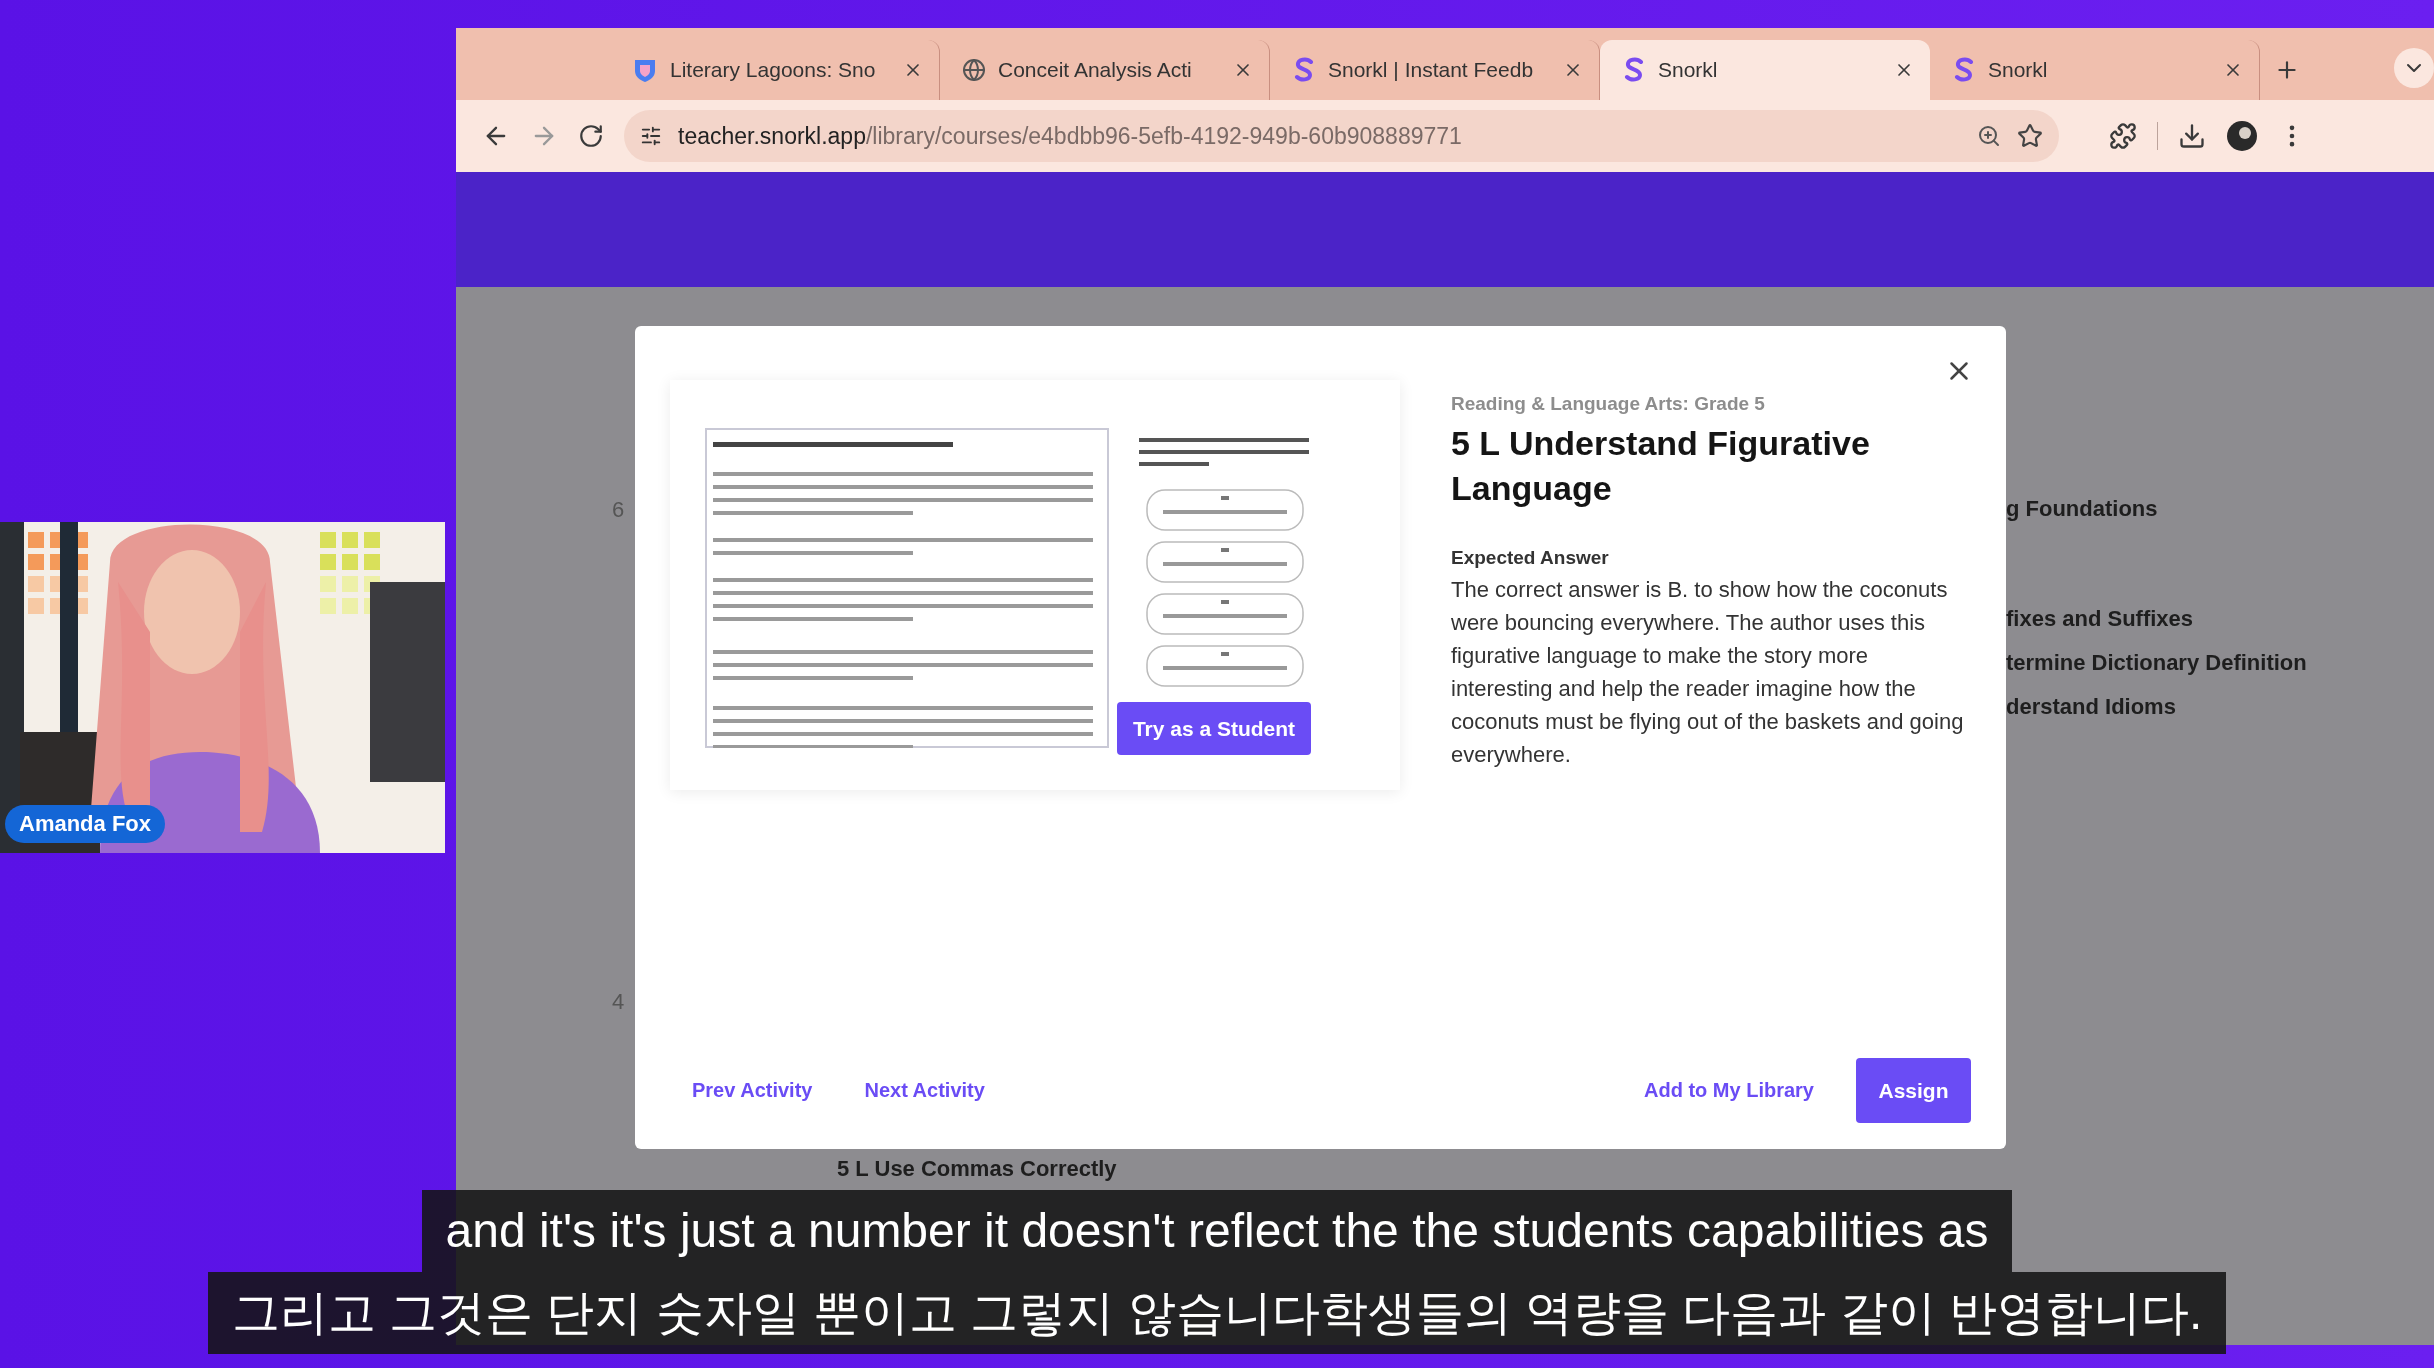 Image resolution: width=2434 pixels, height=1368 pixels. What do you see at coordinates (1608, 404) in the screenshot?
I see `course-label: Reading & Language Arts: Grade 5` at bounding box center [1608, 404].